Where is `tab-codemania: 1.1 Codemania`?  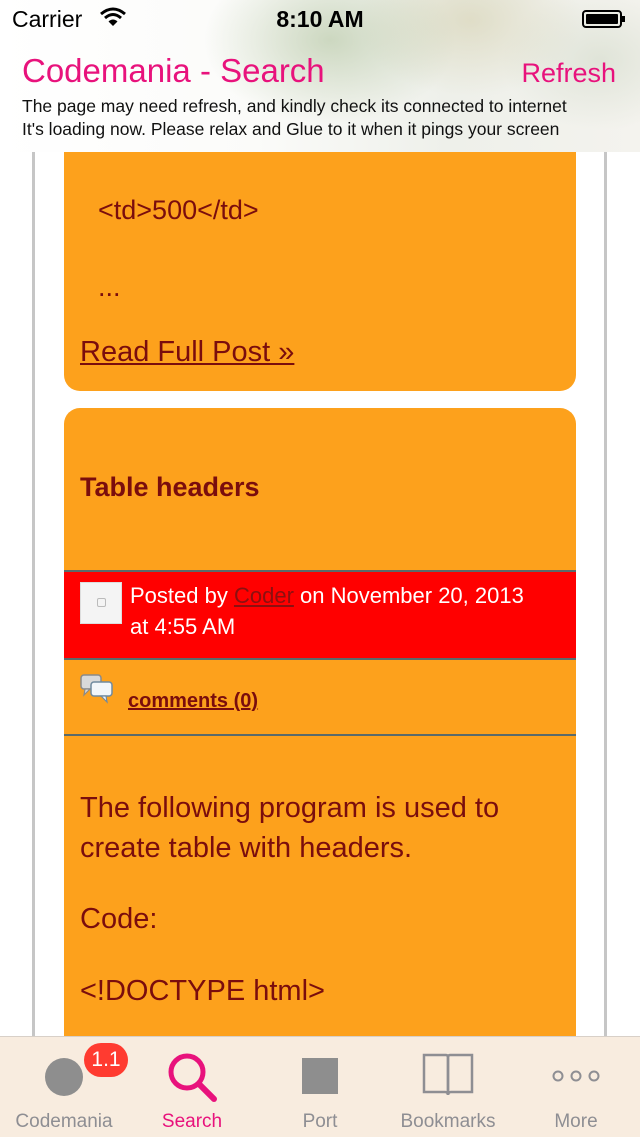
tab-codemania: 1.1 Codemania is located at coordinates (64, 1087).